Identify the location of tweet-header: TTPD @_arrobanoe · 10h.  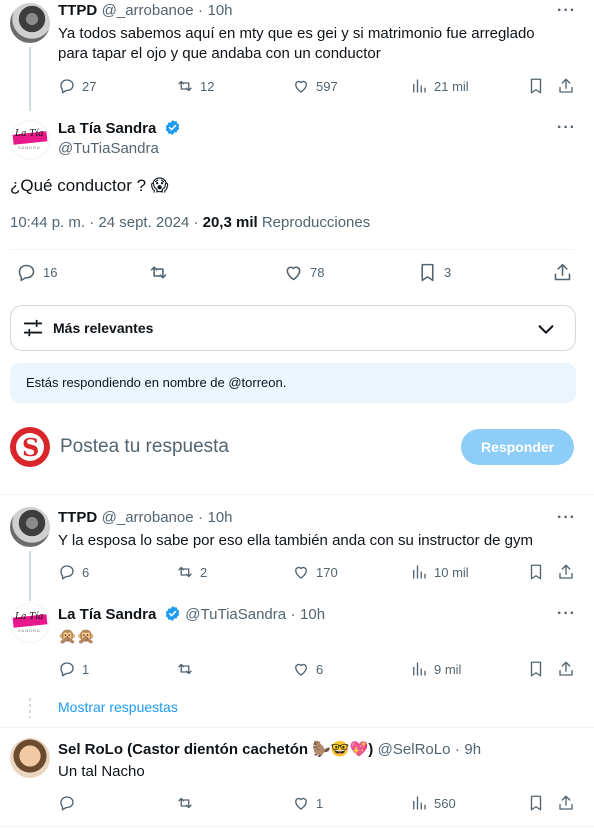
(145, 11).